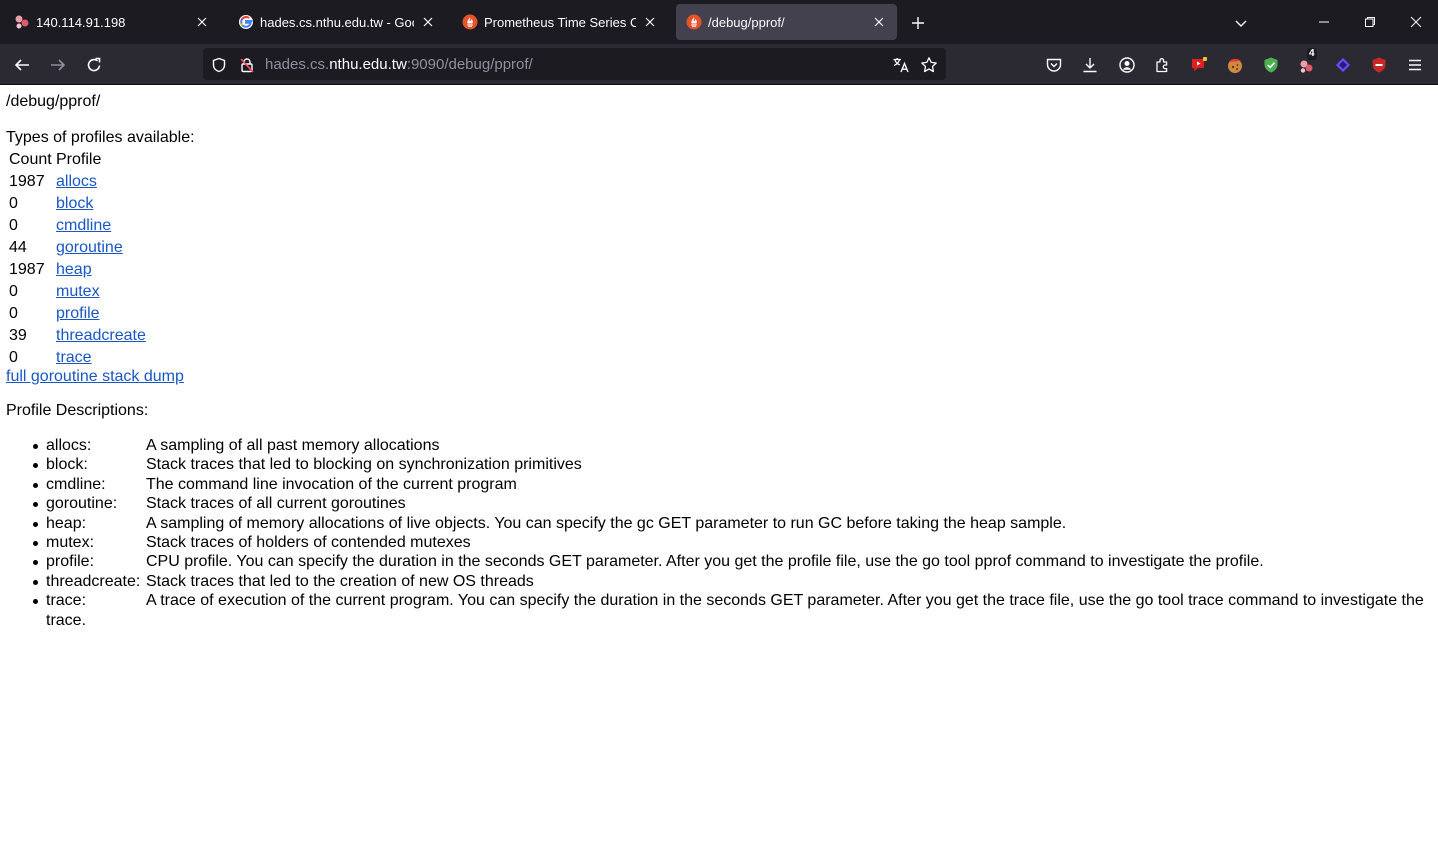 Image resolution: width=1438 pixels, height=852 pixels. I want to click on tab-title: hades.cs.nthu.edu.tw - Google, so click(337, 22).